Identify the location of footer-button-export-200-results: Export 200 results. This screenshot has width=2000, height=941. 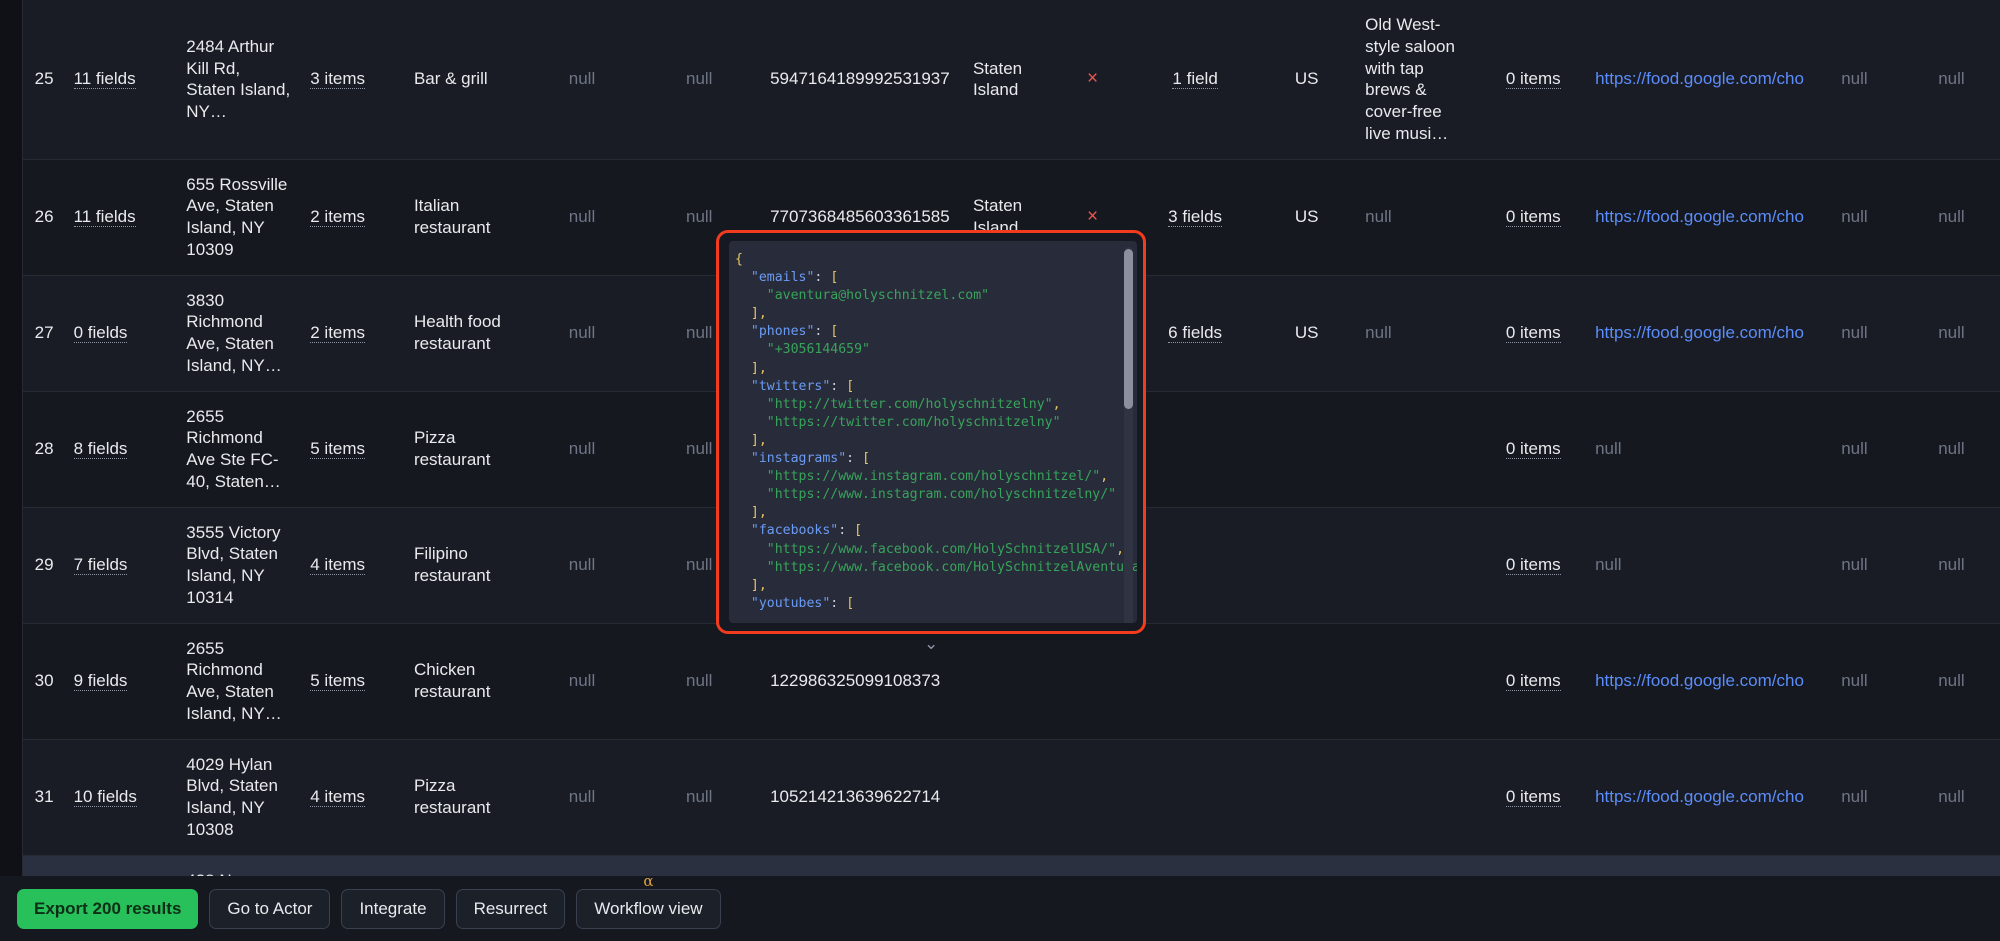
(108, 908).